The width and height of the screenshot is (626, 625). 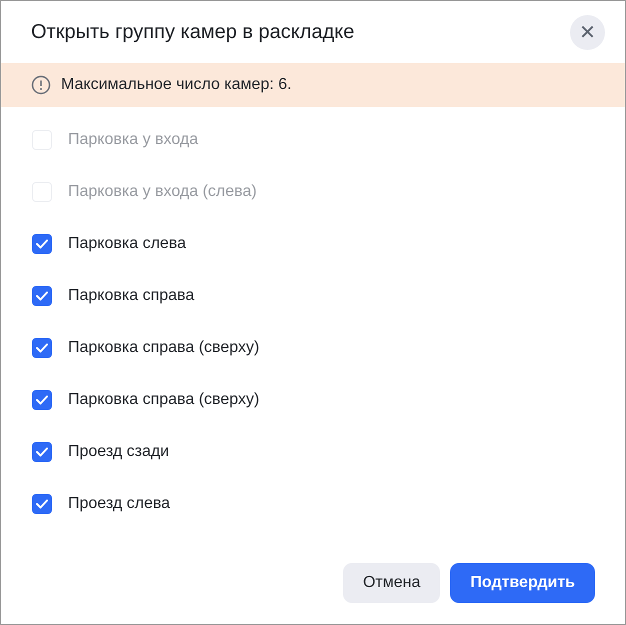 What do you see at coordinates (119, 504) in the screenshot?
I see `camera-label: Проезд слева` at bounding box center [119, 504].